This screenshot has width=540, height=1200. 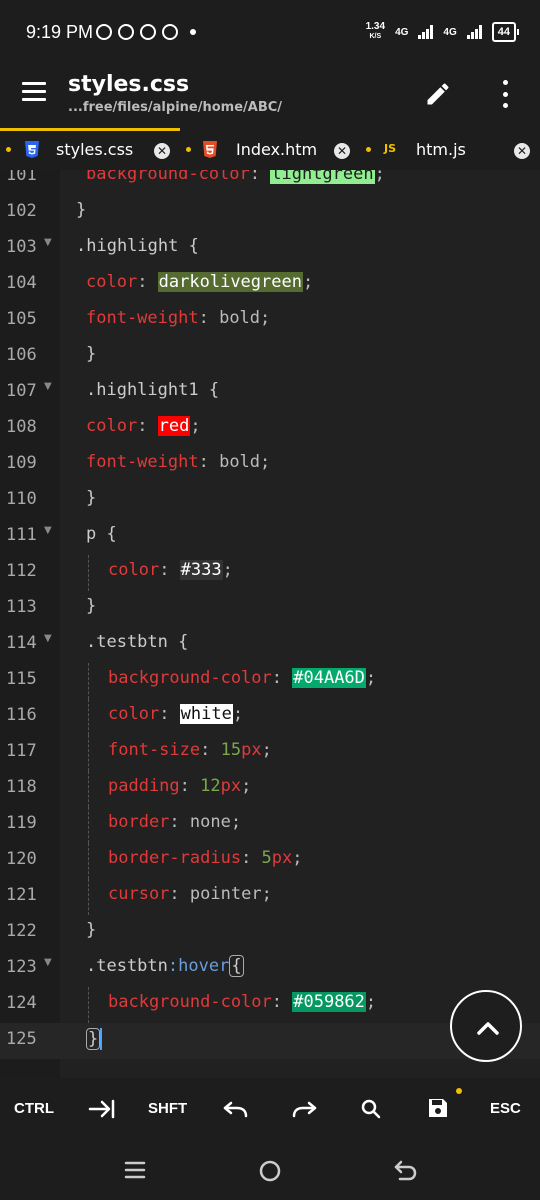 I want to click on net-type-1: 4G, so click(x=402, y=32).